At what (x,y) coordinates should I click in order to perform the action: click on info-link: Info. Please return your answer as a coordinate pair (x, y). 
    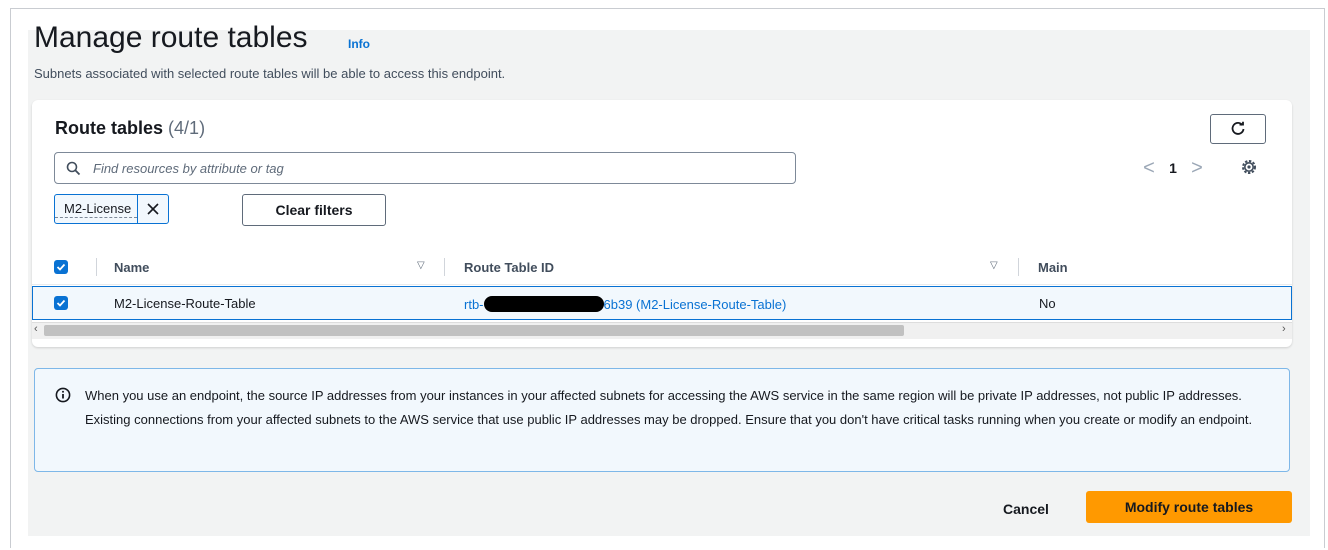
    Looking at the image, I should click on (359, 44).